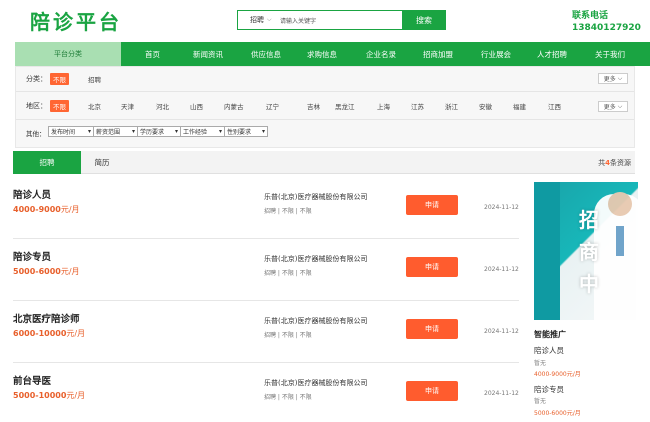  I want to click on promo-banner: 招 商 中, so click(586, 251).